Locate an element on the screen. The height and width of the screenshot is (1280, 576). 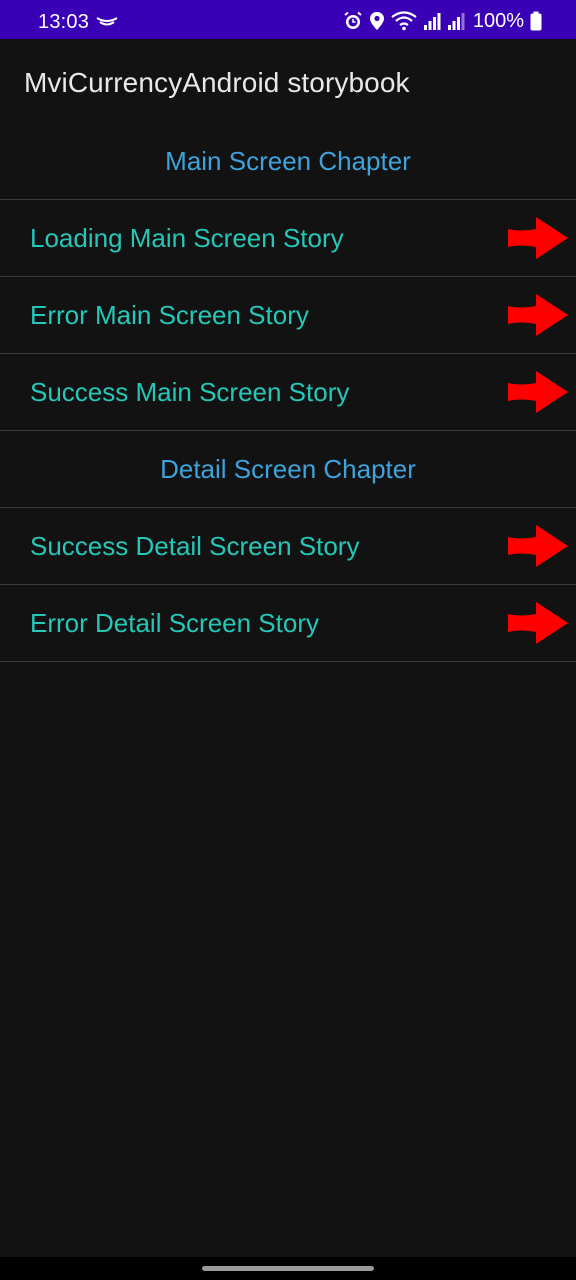
story-label: Loading Main Screen Story is located at coordinates (187, 237).